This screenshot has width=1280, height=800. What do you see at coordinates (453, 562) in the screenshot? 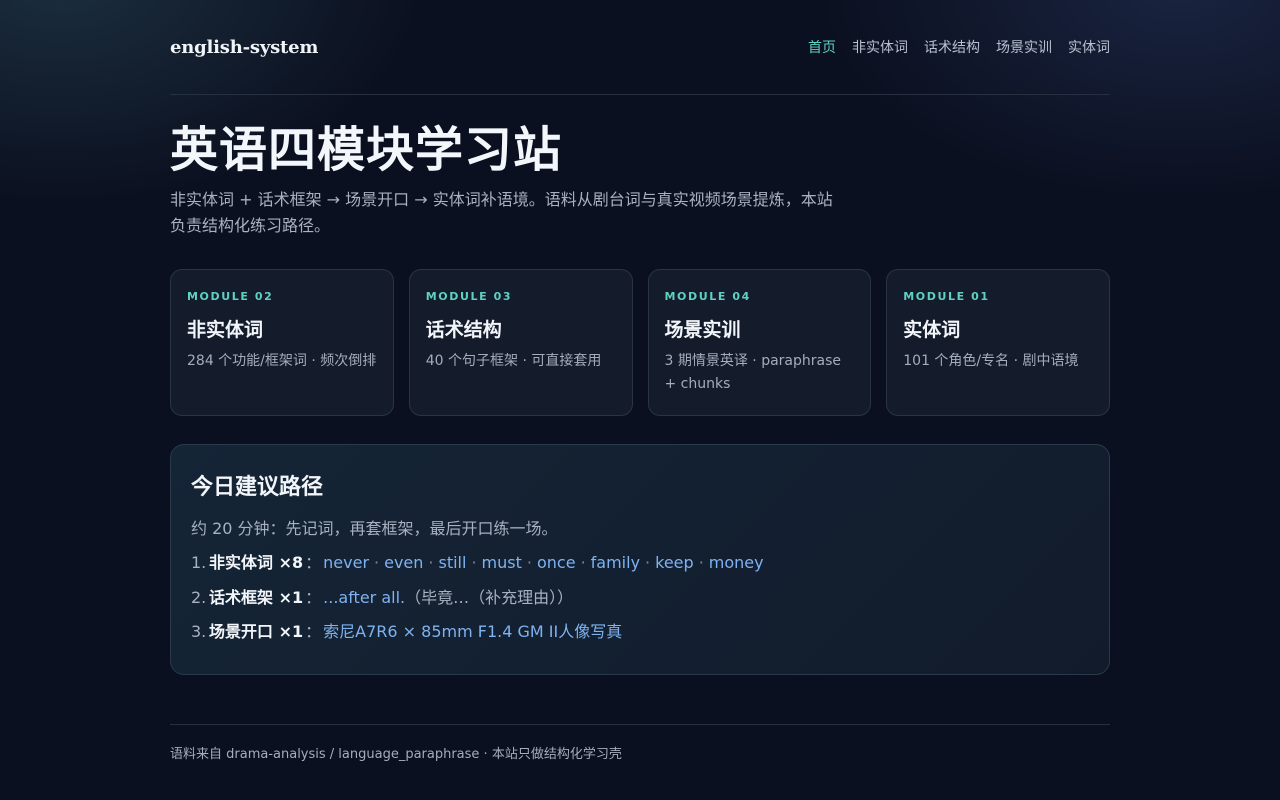
I see `word-link: still` at bounding box center [453, 562].